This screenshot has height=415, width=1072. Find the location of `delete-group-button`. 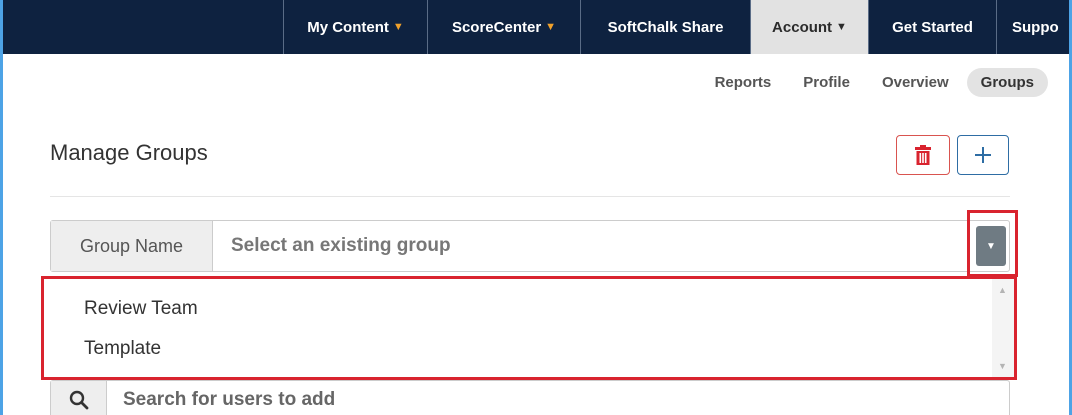

delete-group-button is located at coordinates (923, 155).